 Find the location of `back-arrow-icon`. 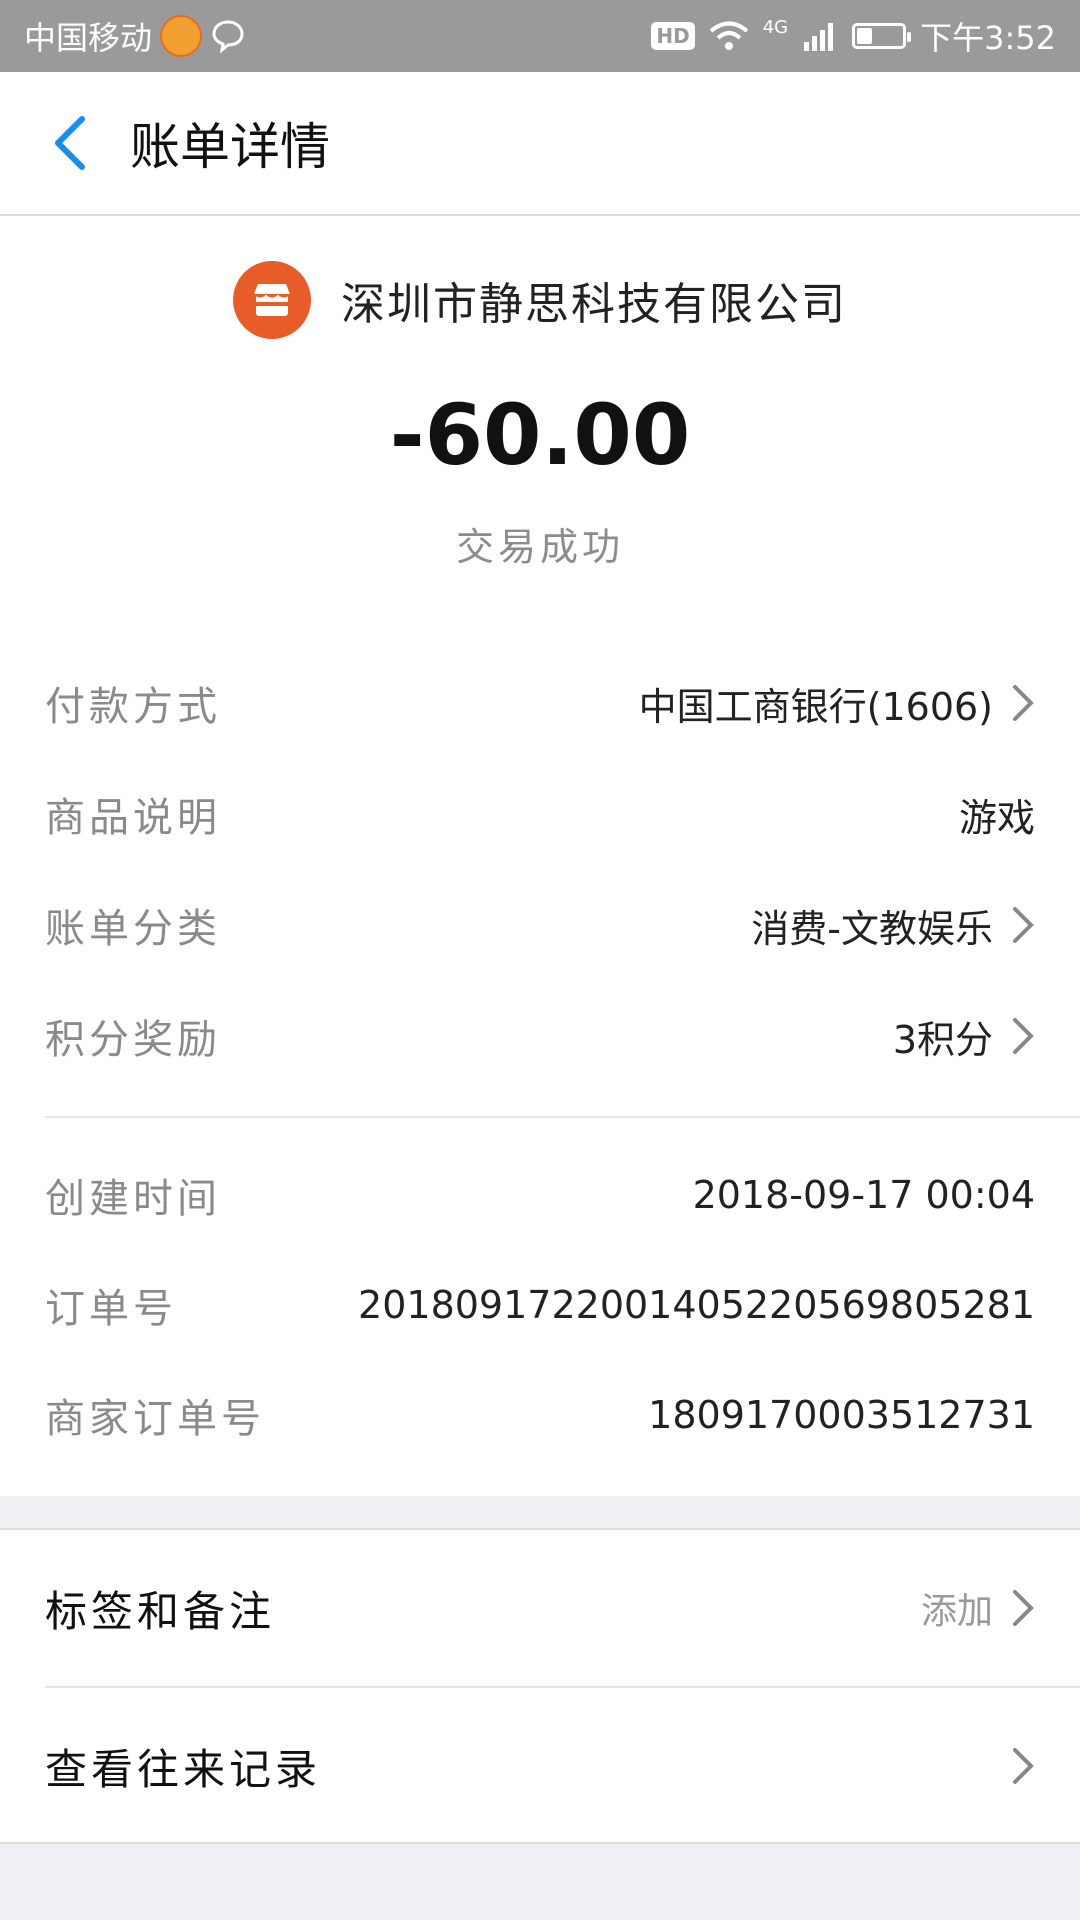

back-arrow-icon is located at coordinates (70, 143).